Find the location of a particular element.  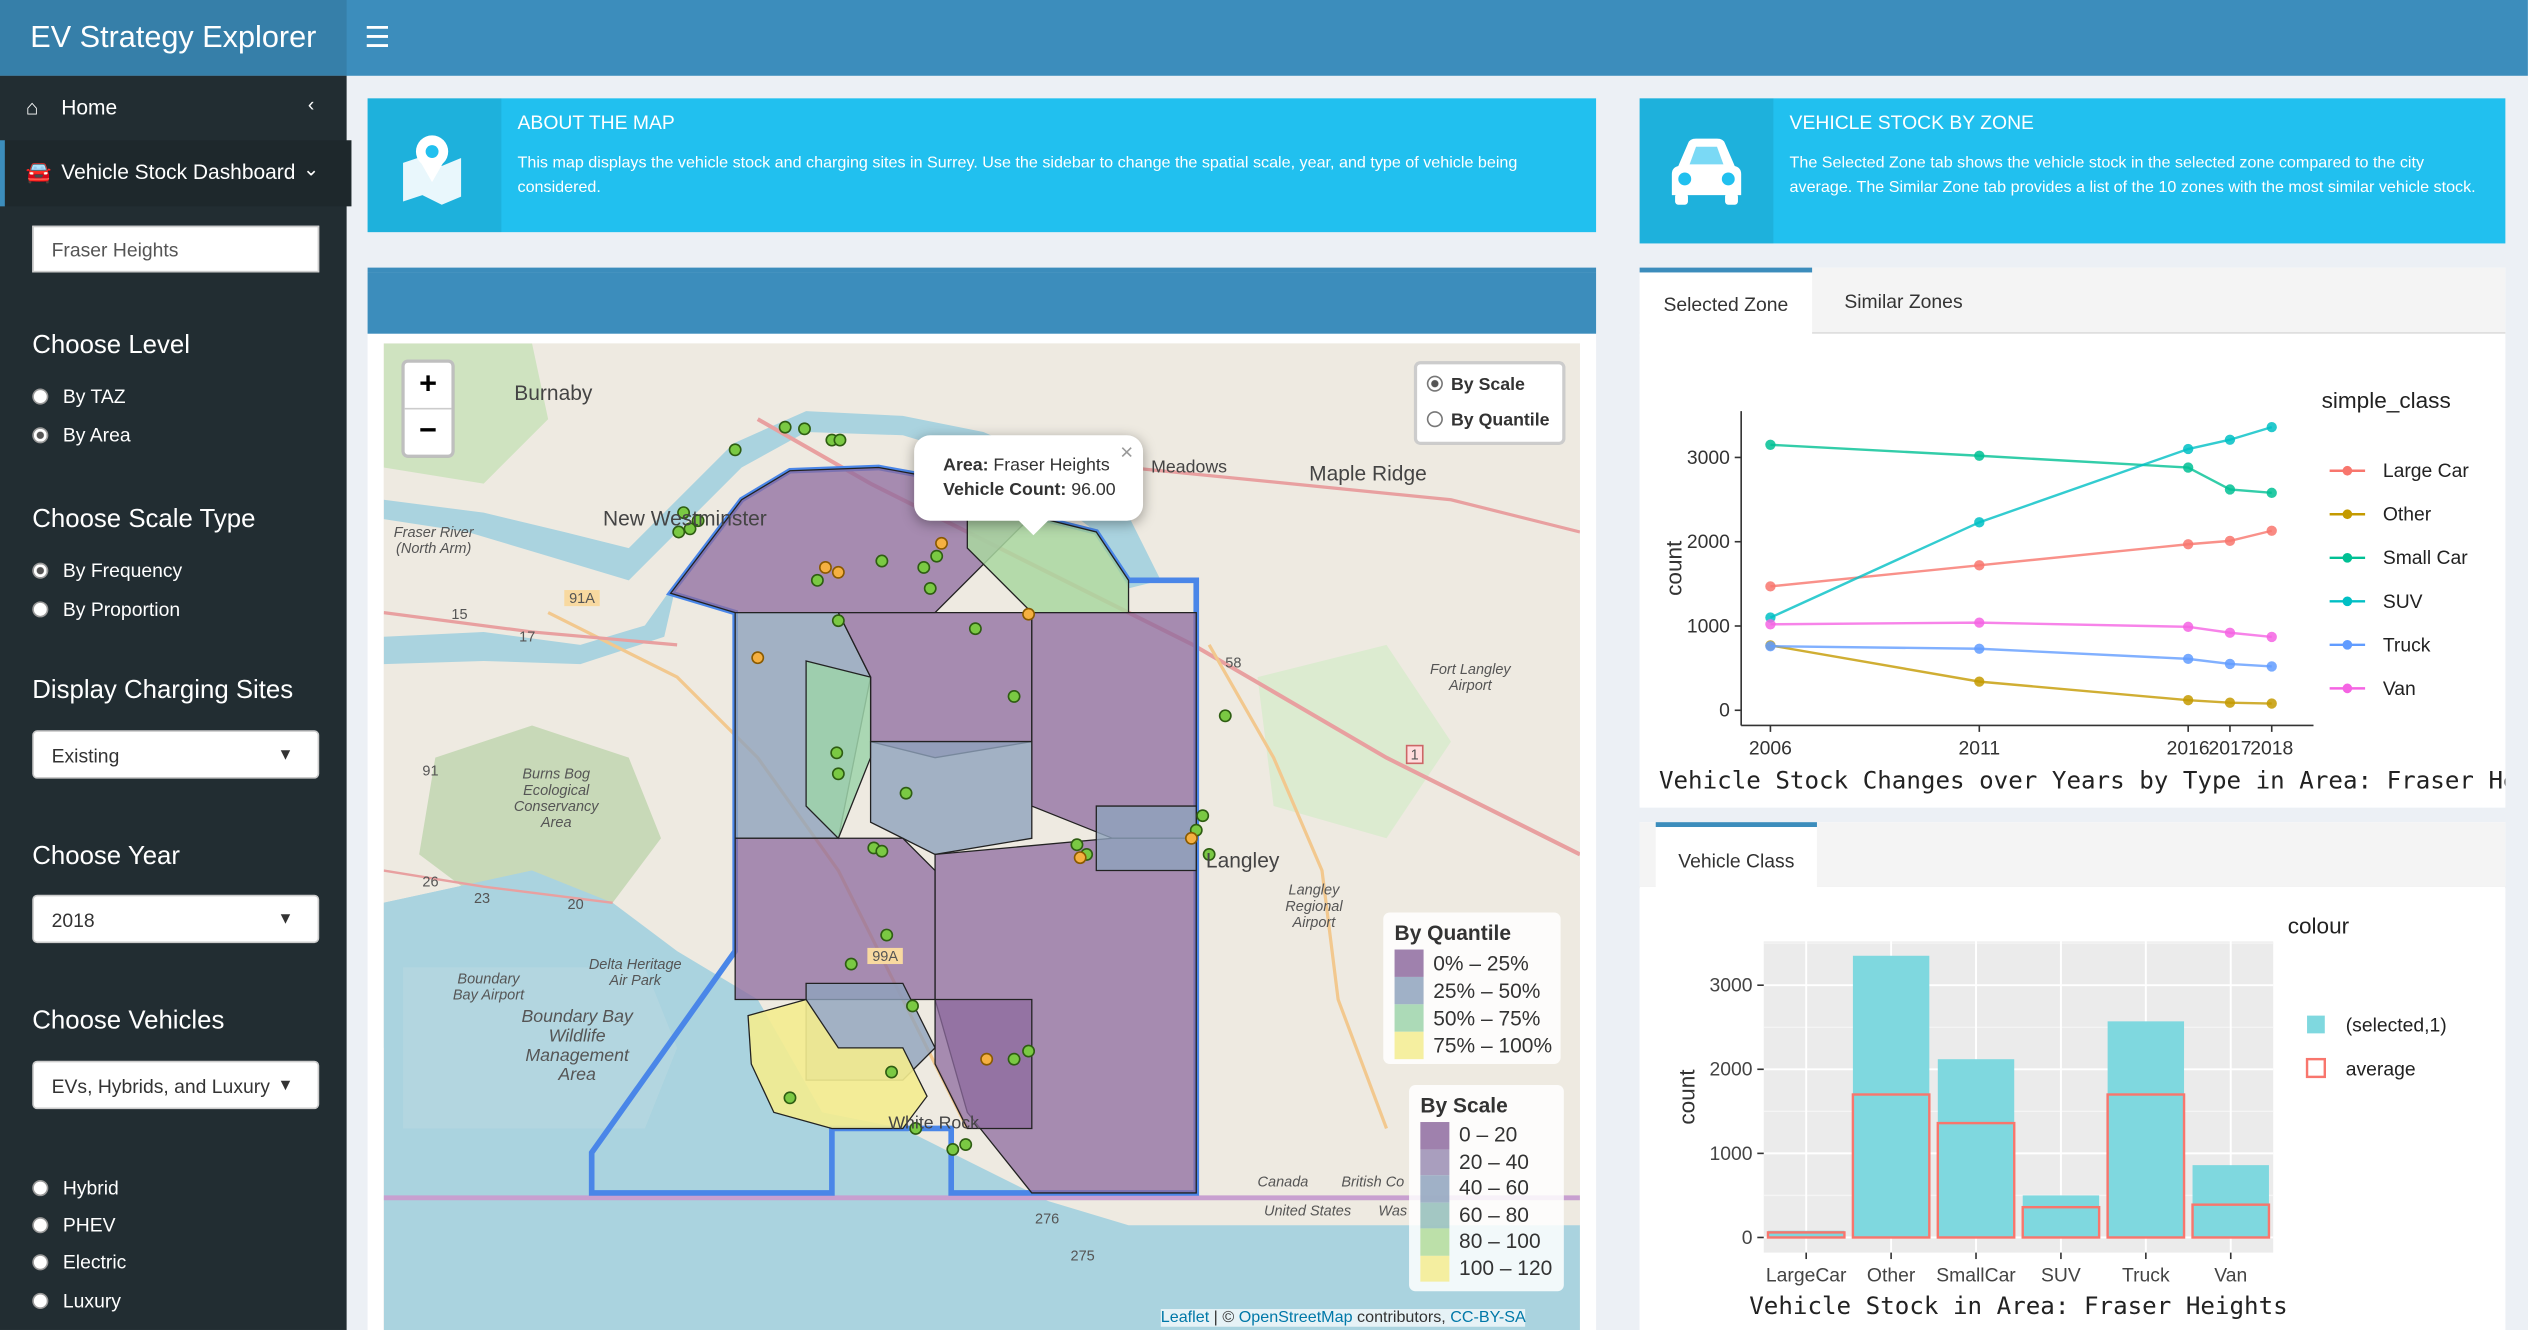

chart-title: Vehicle Stock in Area: Fraser Heights is located at coordinates (2018, 1306).